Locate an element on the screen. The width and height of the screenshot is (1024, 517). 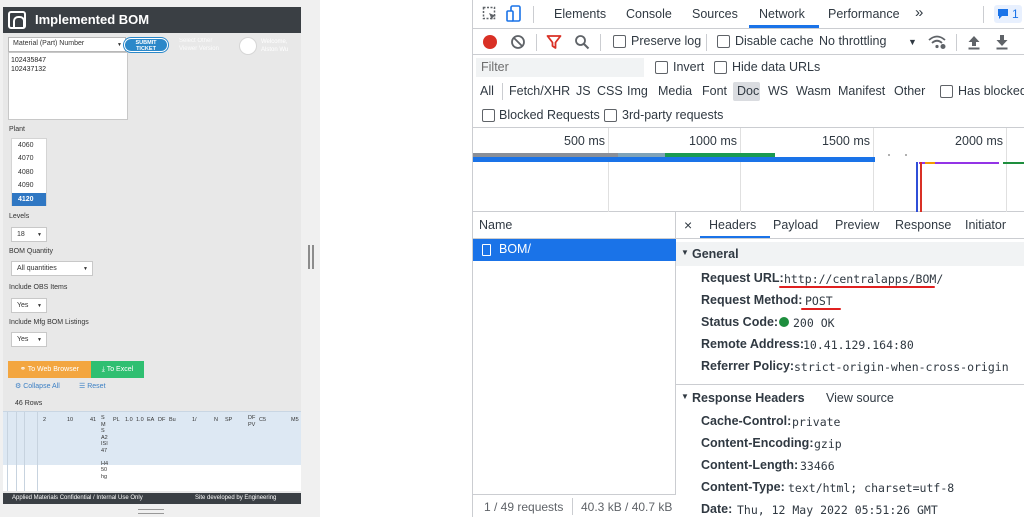
more-tabs-button: » is located at coordinates (919, 12).